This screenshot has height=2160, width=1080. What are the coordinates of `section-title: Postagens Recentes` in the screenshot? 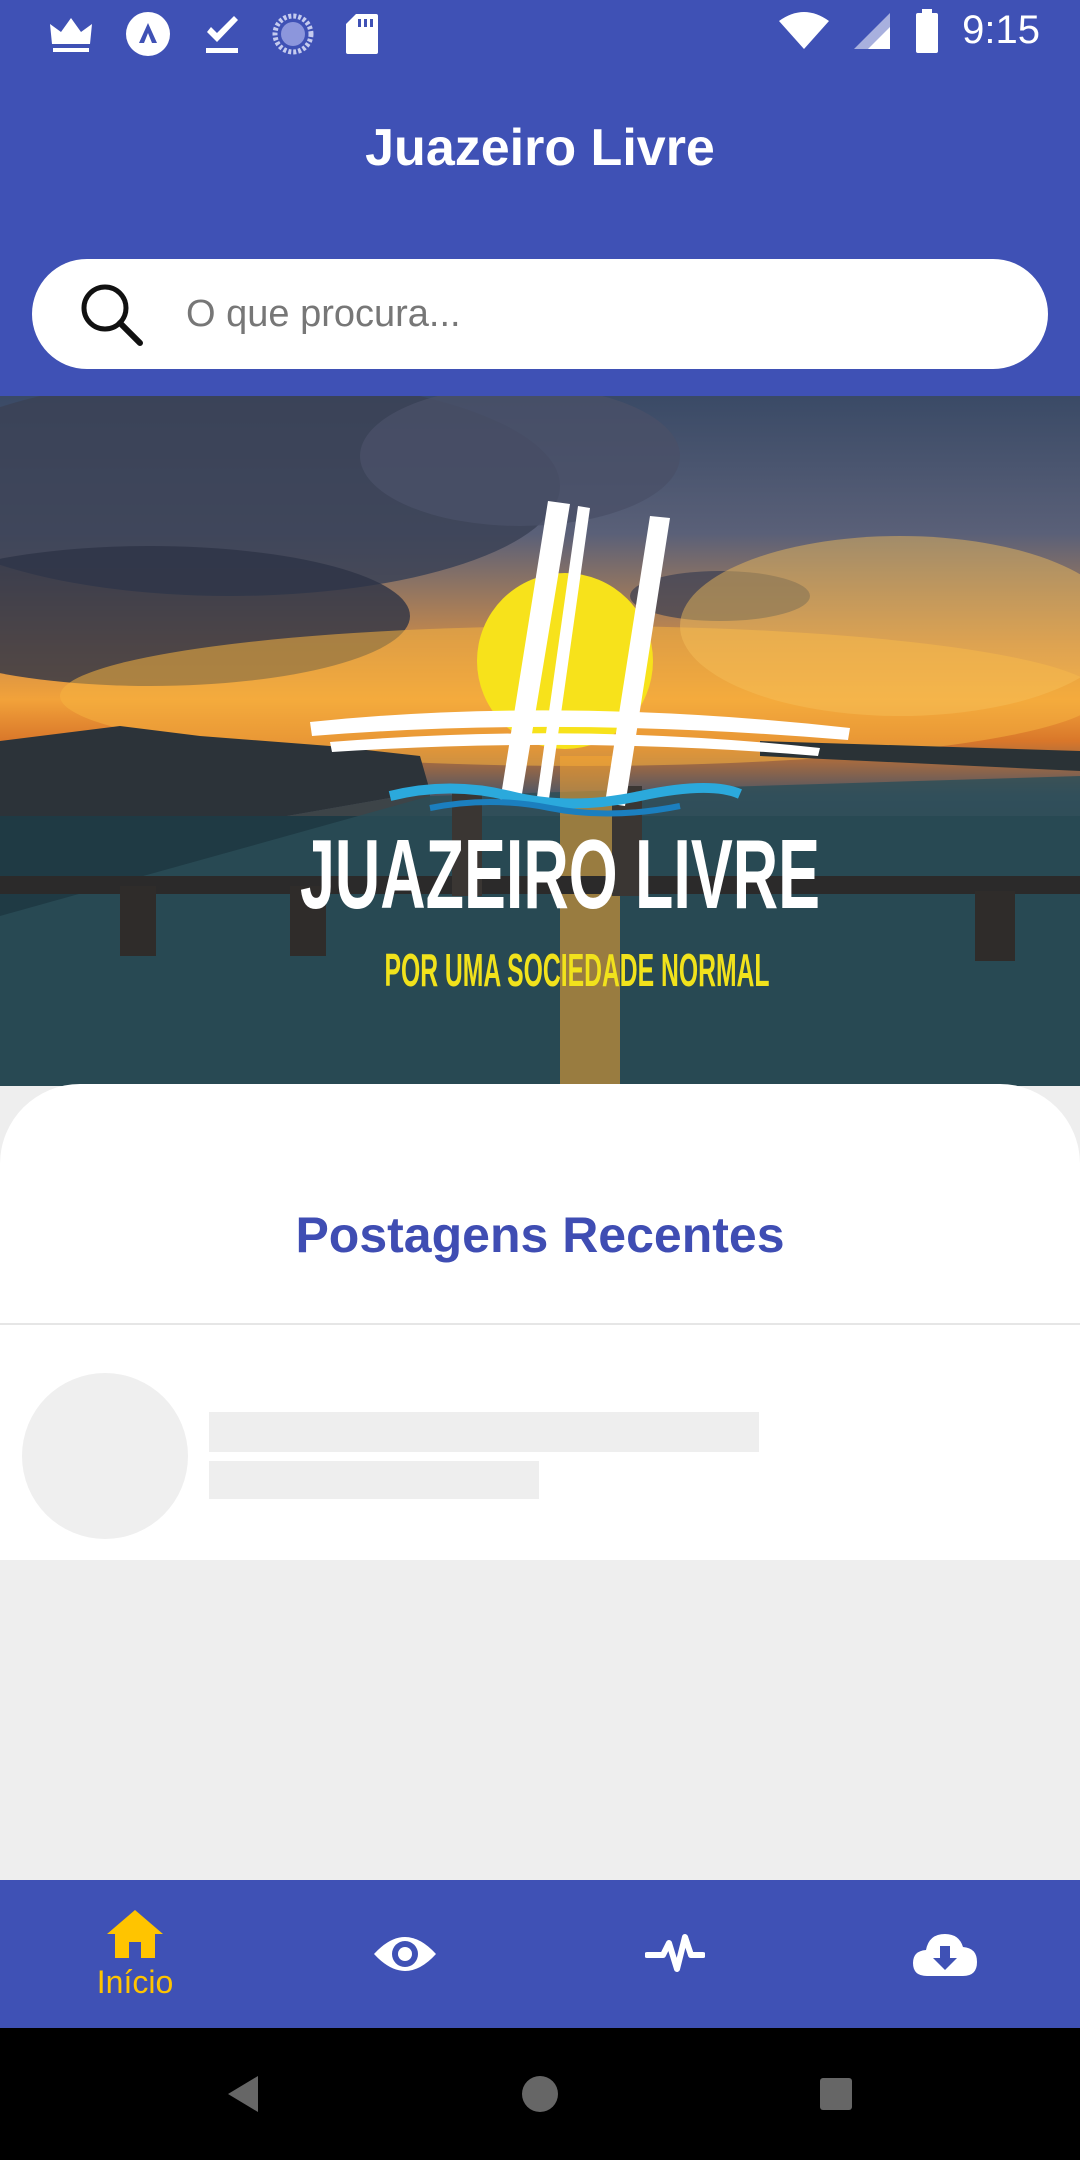 It's located at (540, 1235).